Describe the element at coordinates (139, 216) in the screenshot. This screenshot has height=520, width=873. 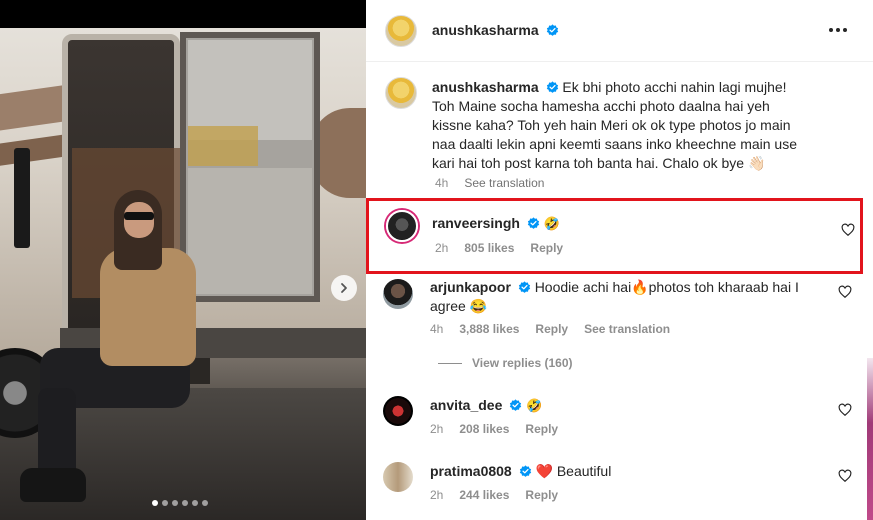
I see `sunglasses` at that location.